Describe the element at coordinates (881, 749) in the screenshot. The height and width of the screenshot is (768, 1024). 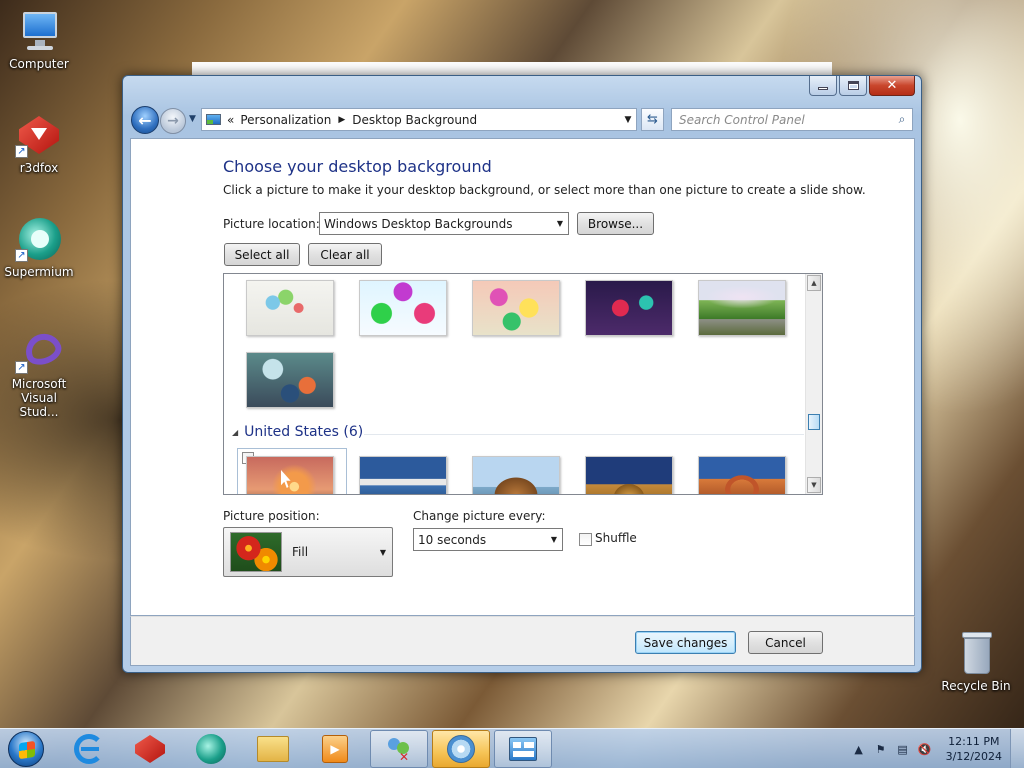
I see `action-center-flag-icon: ⚑` at that location.